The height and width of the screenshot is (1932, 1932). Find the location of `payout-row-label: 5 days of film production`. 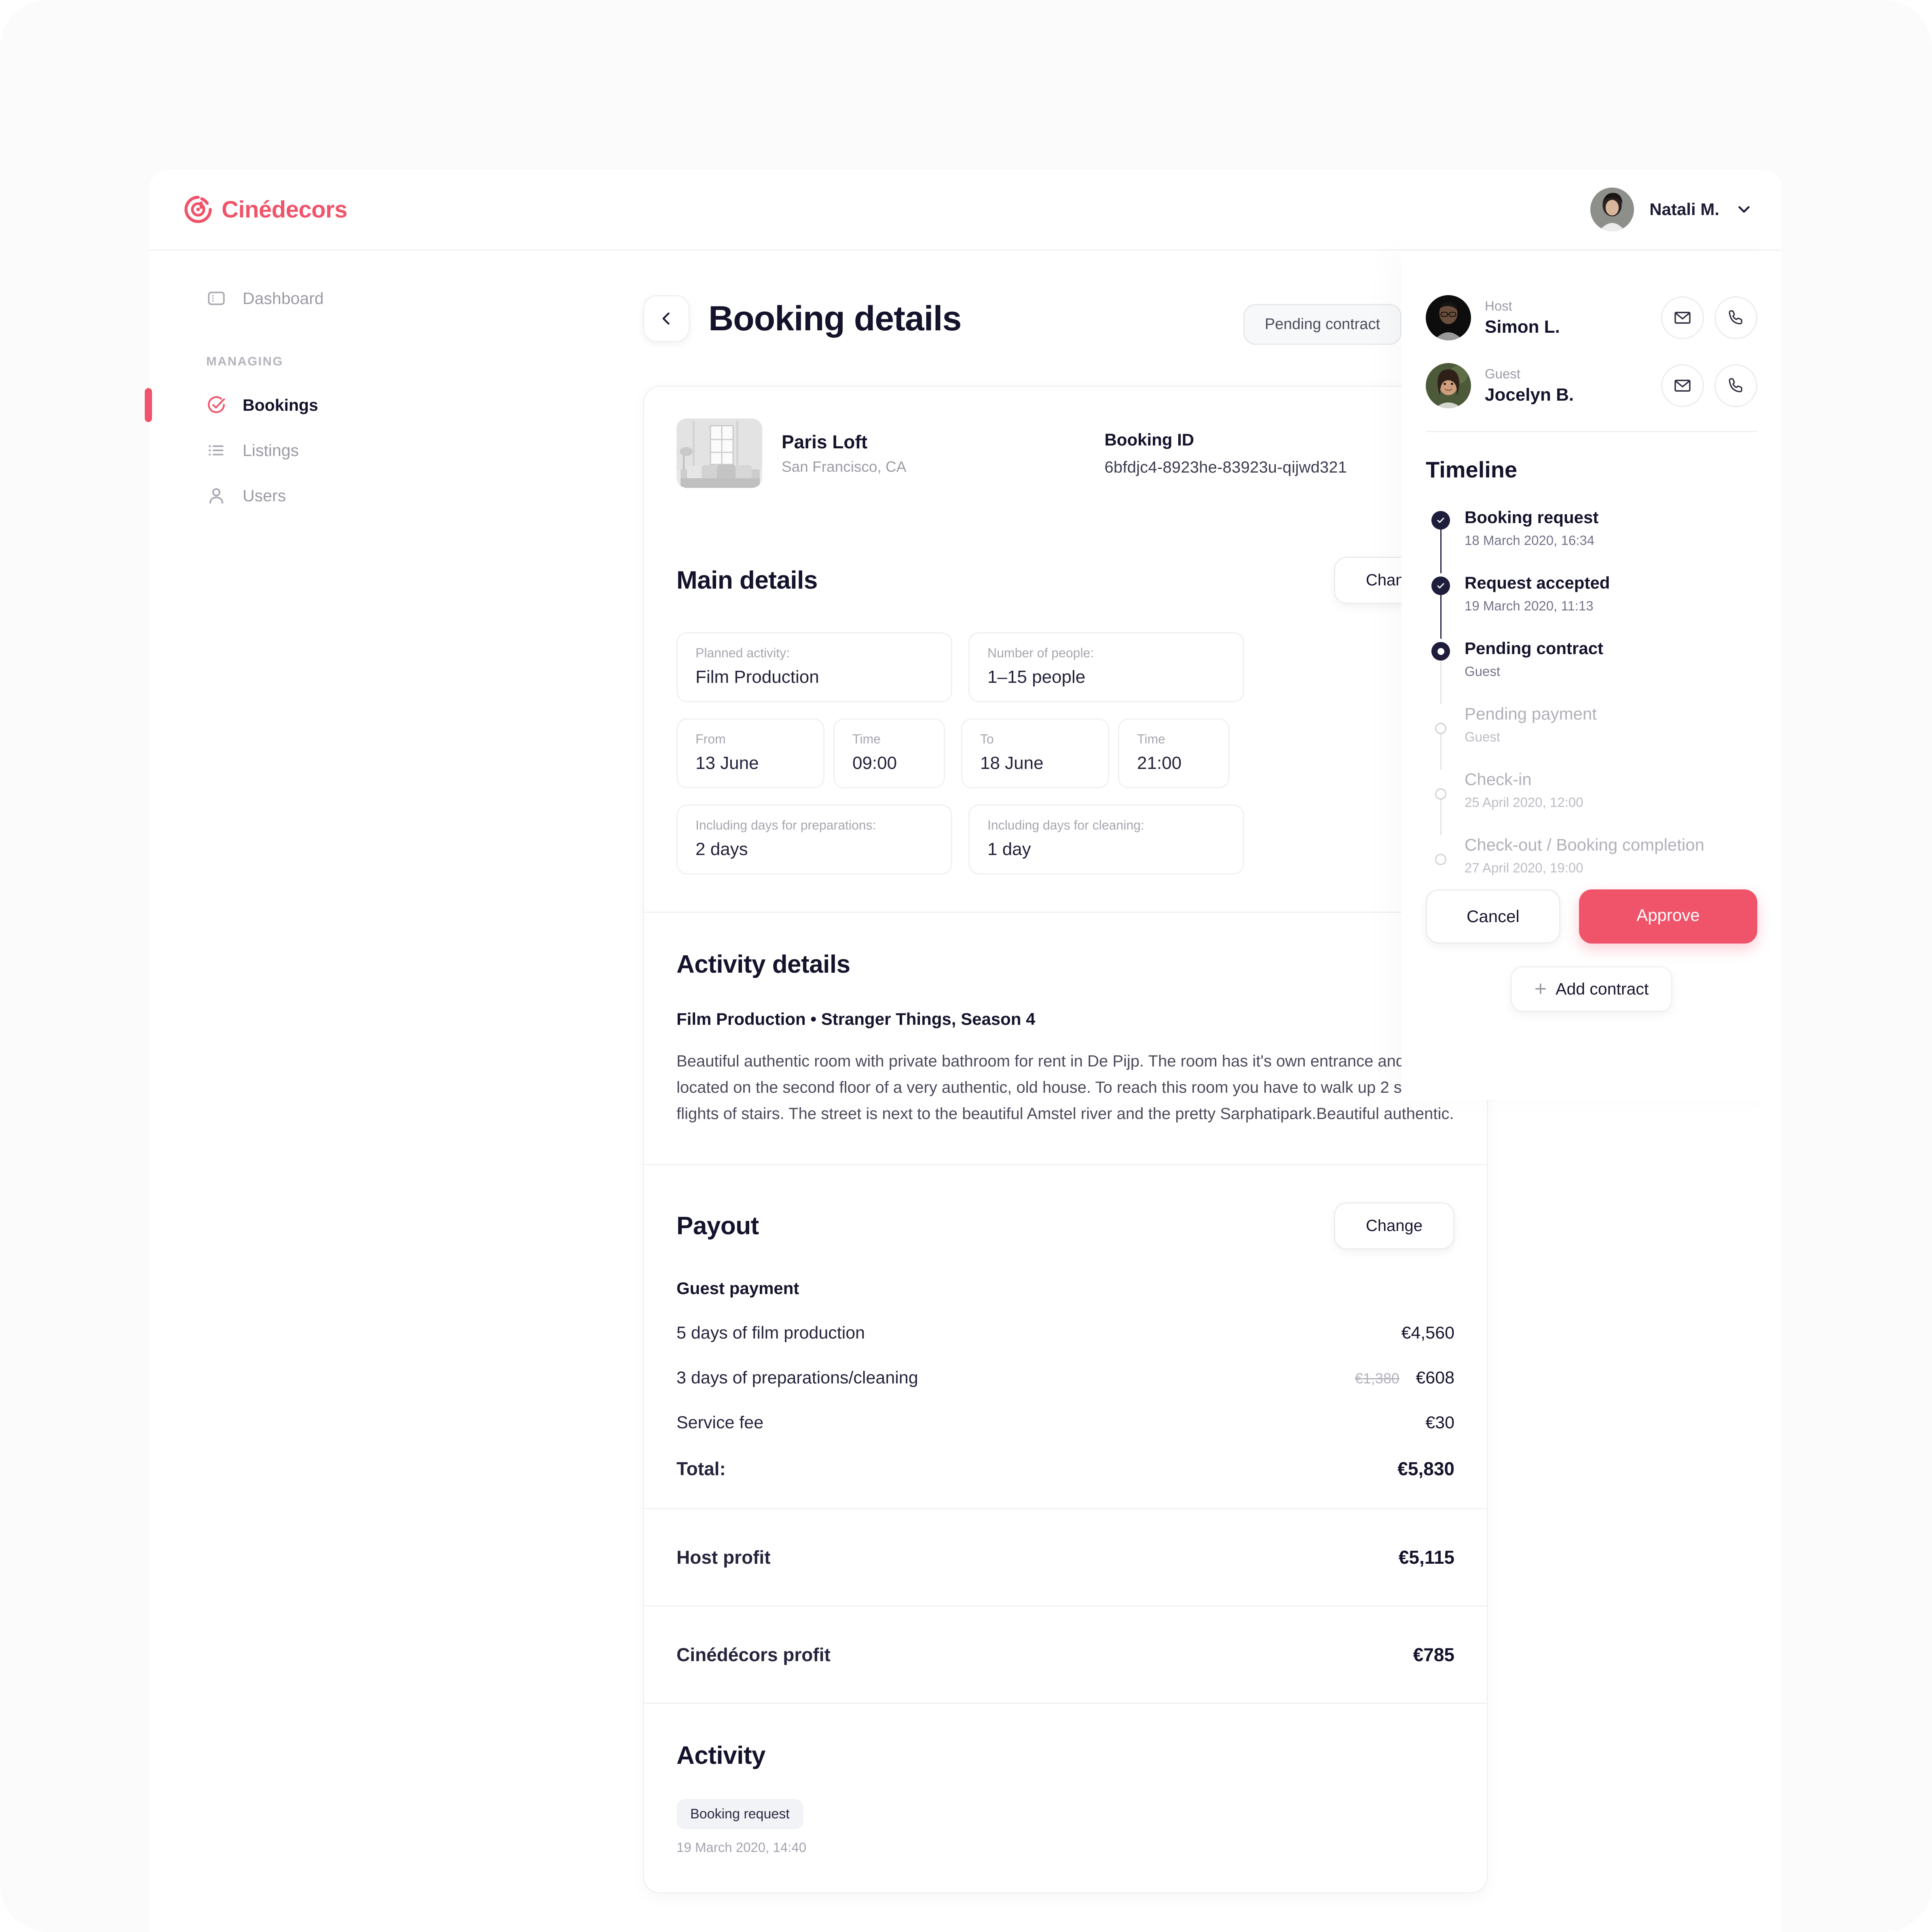

payout-row-label: 5 days of film production is located at coordinates (770, 1333).